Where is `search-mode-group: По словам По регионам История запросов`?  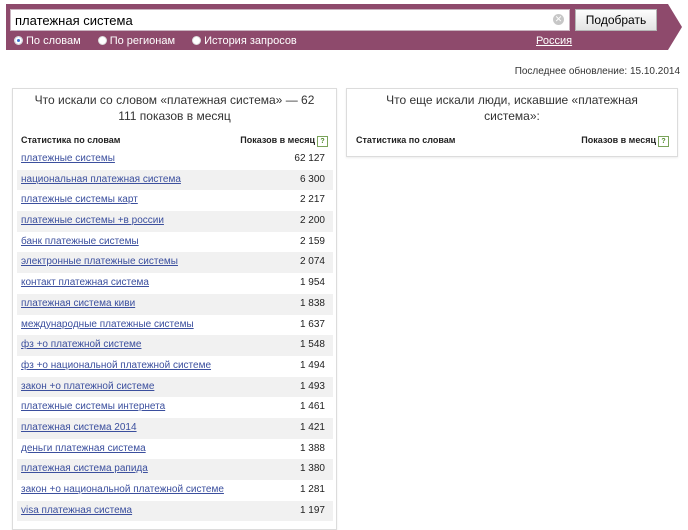
search-mode-group: По словам По регионам История запросов is located at coordinates (162, 41).